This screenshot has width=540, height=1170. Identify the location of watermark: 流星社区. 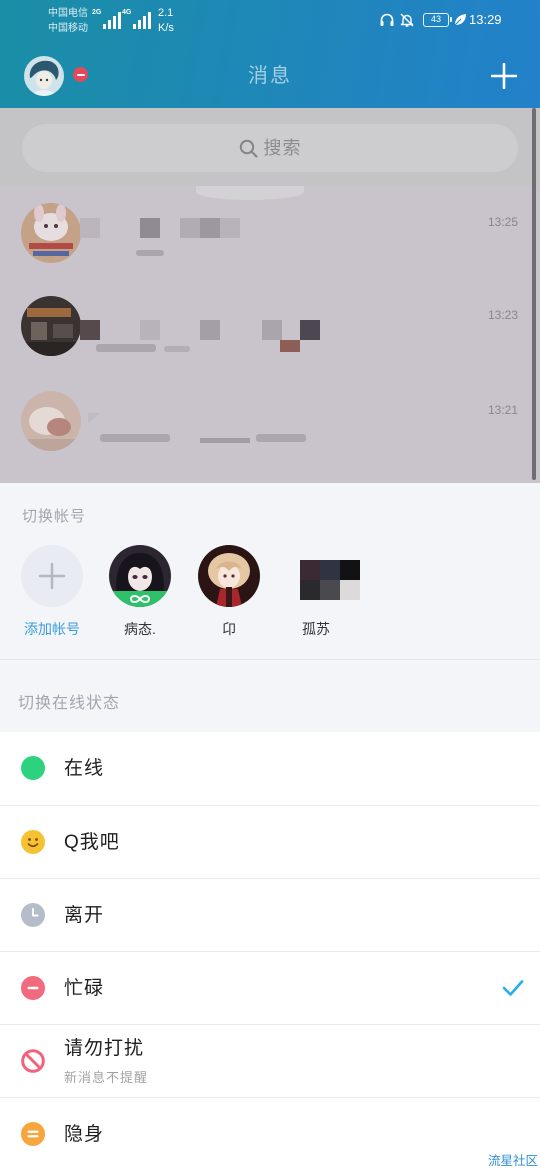
(512, 1161).